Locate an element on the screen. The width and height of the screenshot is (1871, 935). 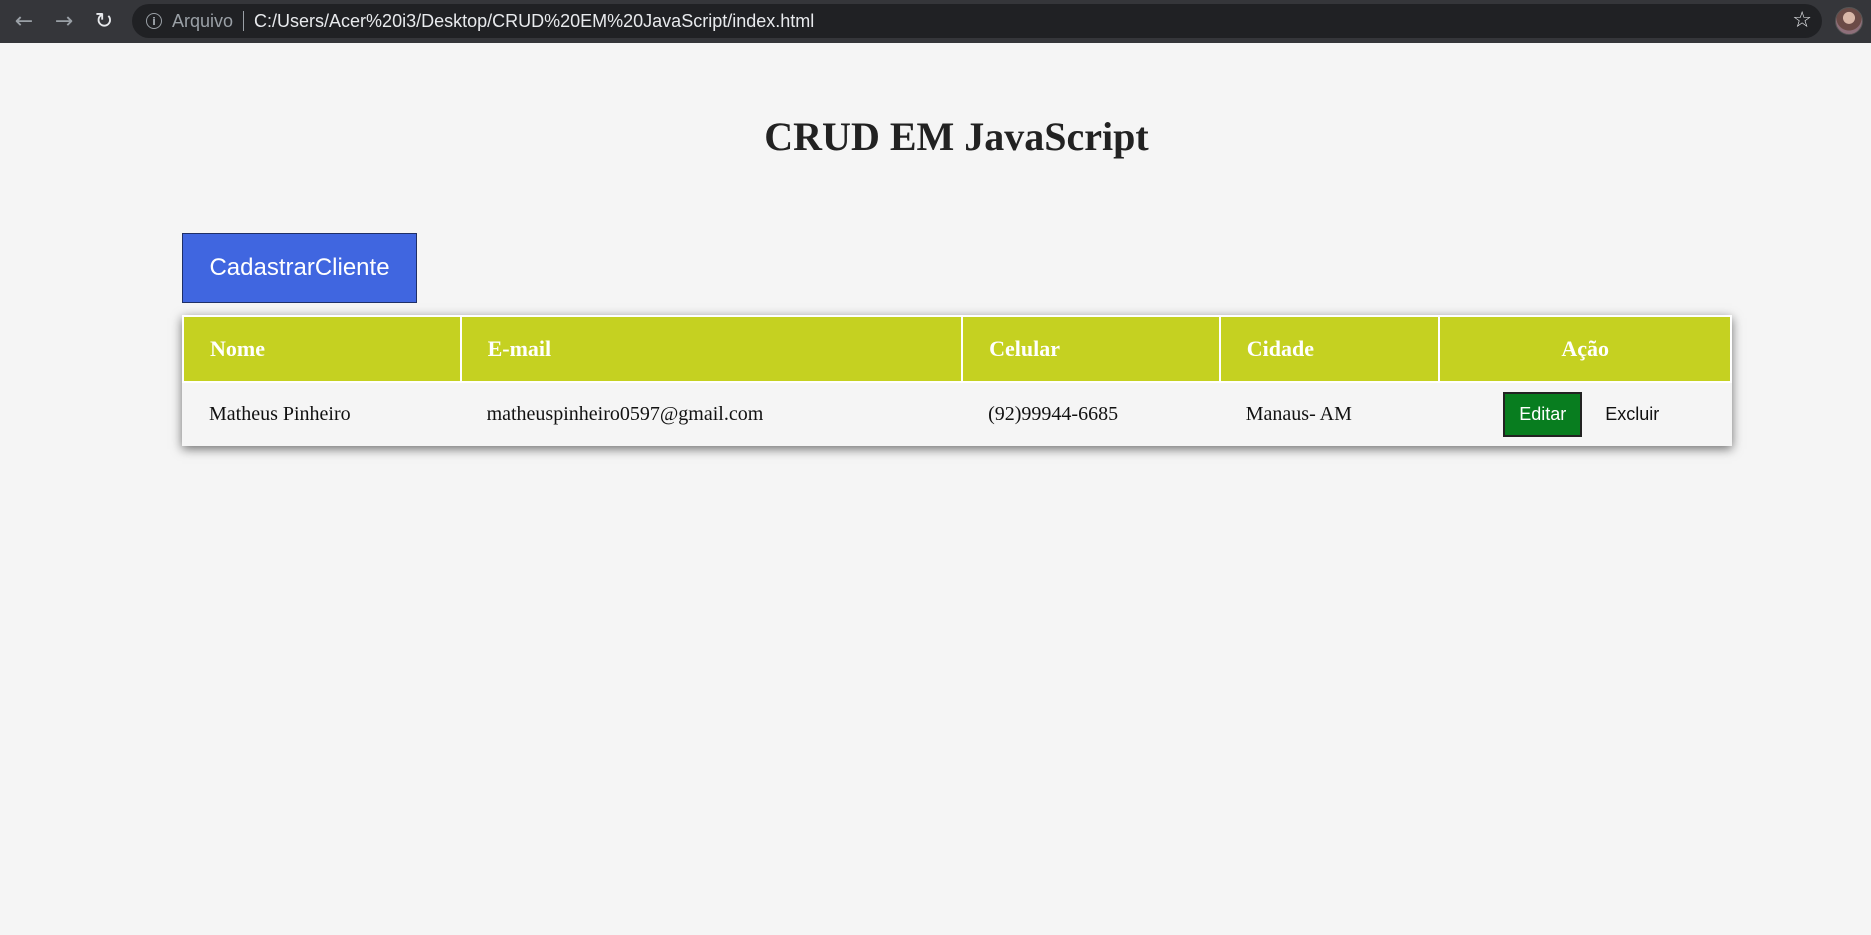
reload-icon: ↻ is located at coordinates (104, 21).